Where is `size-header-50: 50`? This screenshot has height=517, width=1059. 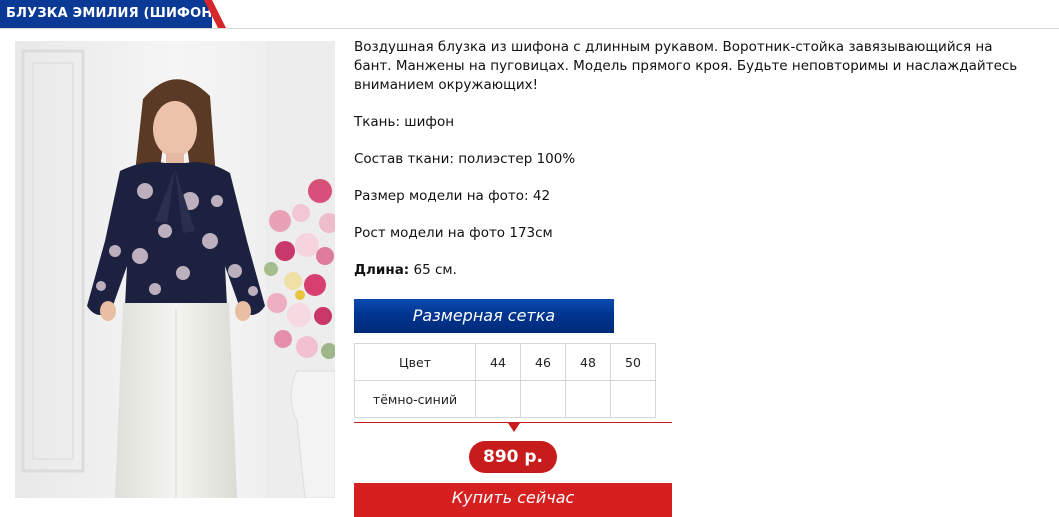 size-header-50: 50 is located at coordinates (633, 362).